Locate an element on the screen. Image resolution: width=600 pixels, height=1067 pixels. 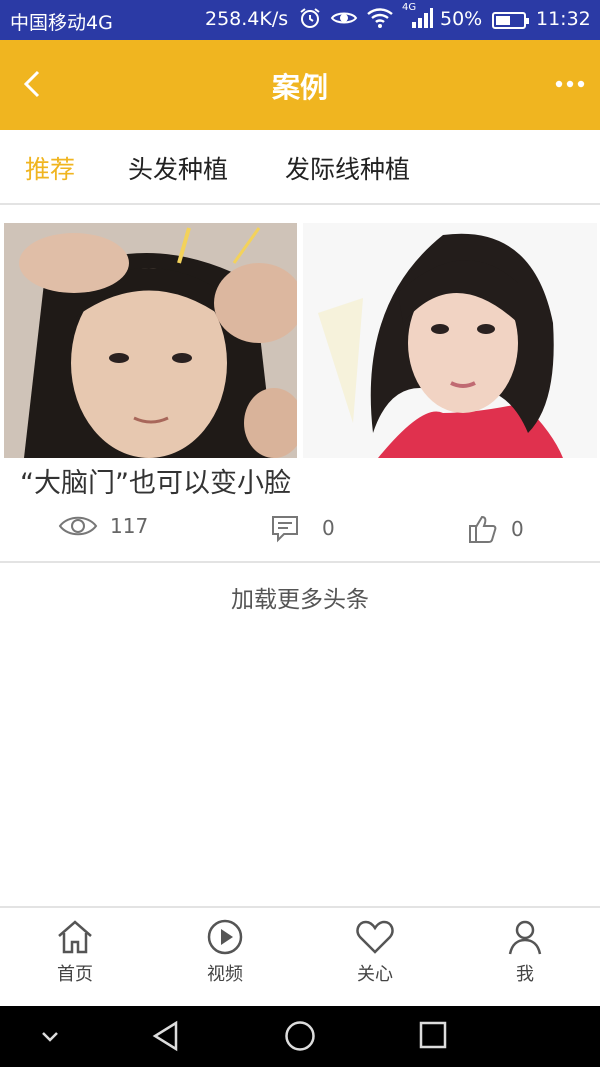
more-button is located at coordinates (570, 84).